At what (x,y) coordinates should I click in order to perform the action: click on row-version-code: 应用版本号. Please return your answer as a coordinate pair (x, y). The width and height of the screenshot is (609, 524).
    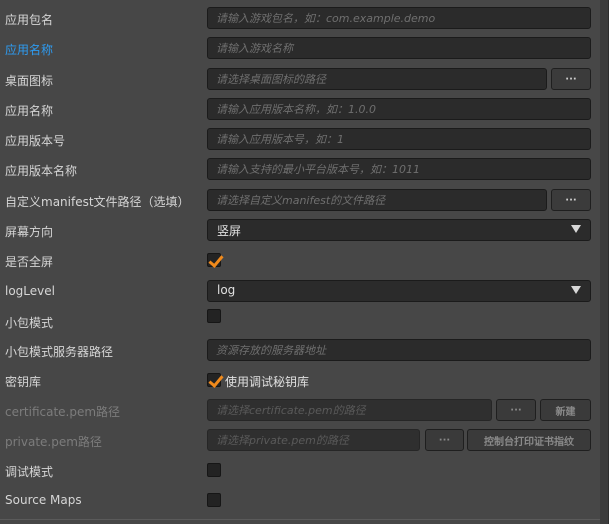
    Looking at the image, I should click on (300, 140).